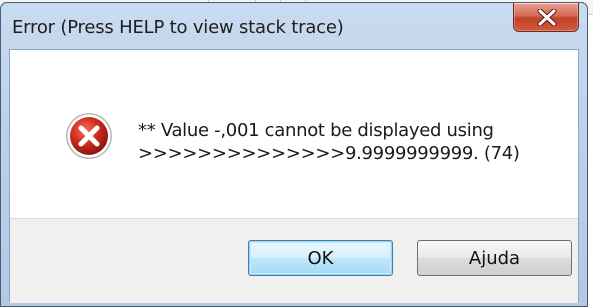  What do you see at coordinates (329, 153) in the screenshot?
I see `message-line-2: >>>>>>>>>>>>>>9.9999999999. (74)` at bounding box center [329, 153].